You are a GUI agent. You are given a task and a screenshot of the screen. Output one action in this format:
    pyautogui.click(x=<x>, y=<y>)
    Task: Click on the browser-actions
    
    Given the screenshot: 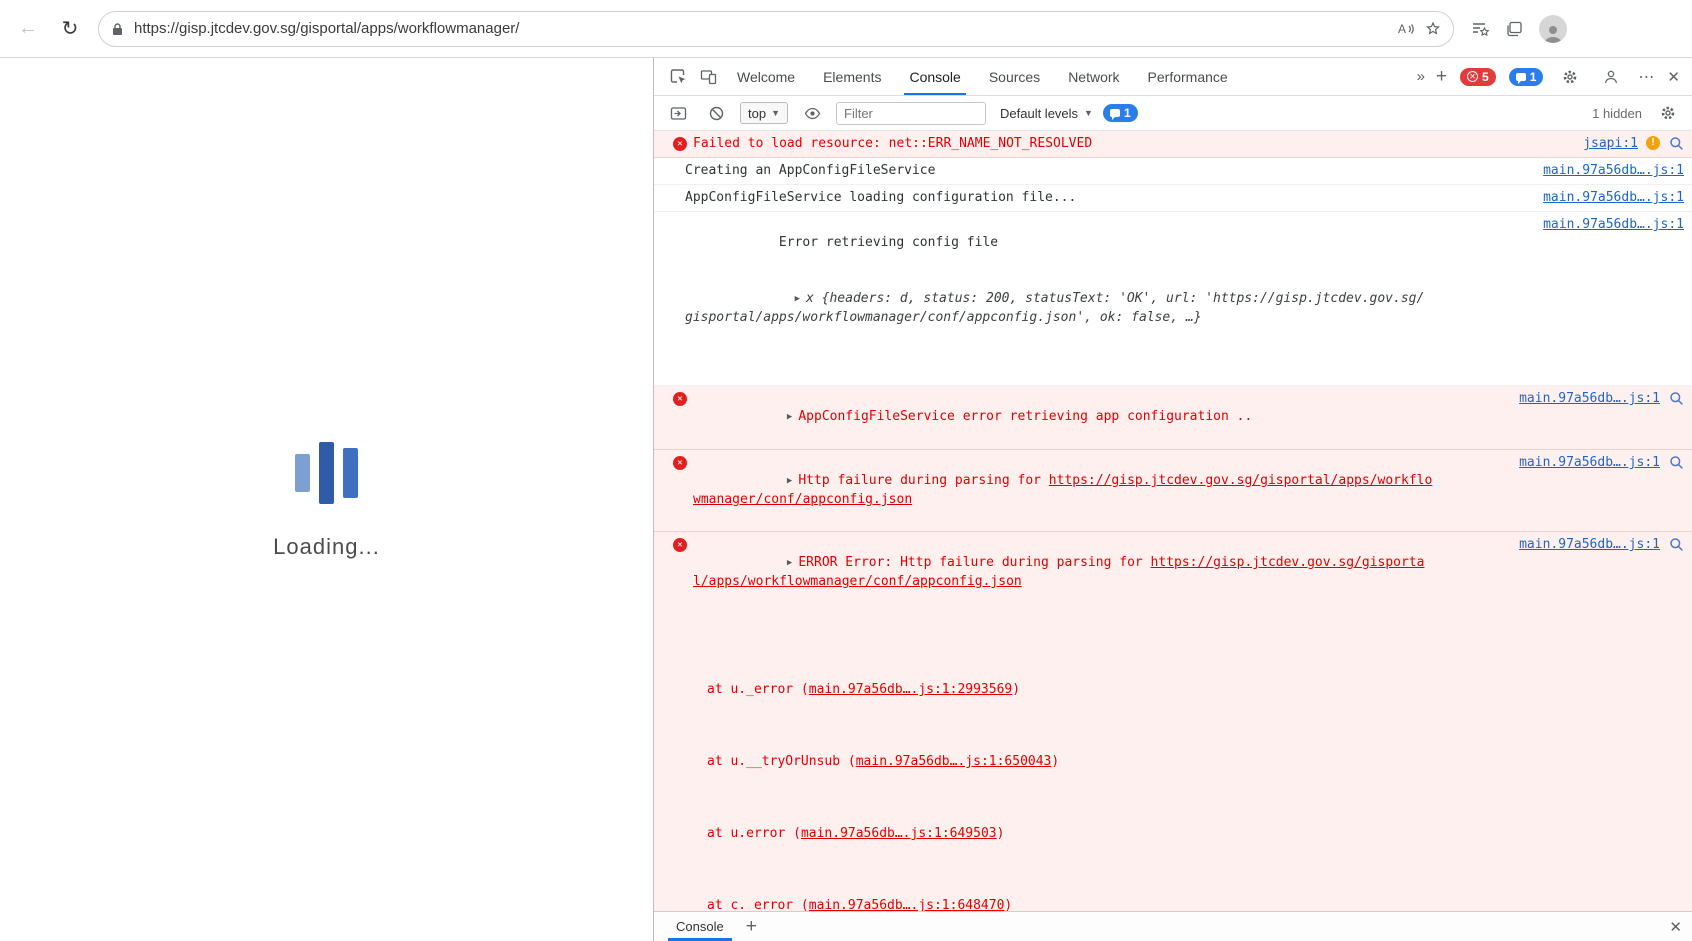 What is the action you would take?
    pyautogui.click(x=1519, y=28)
    